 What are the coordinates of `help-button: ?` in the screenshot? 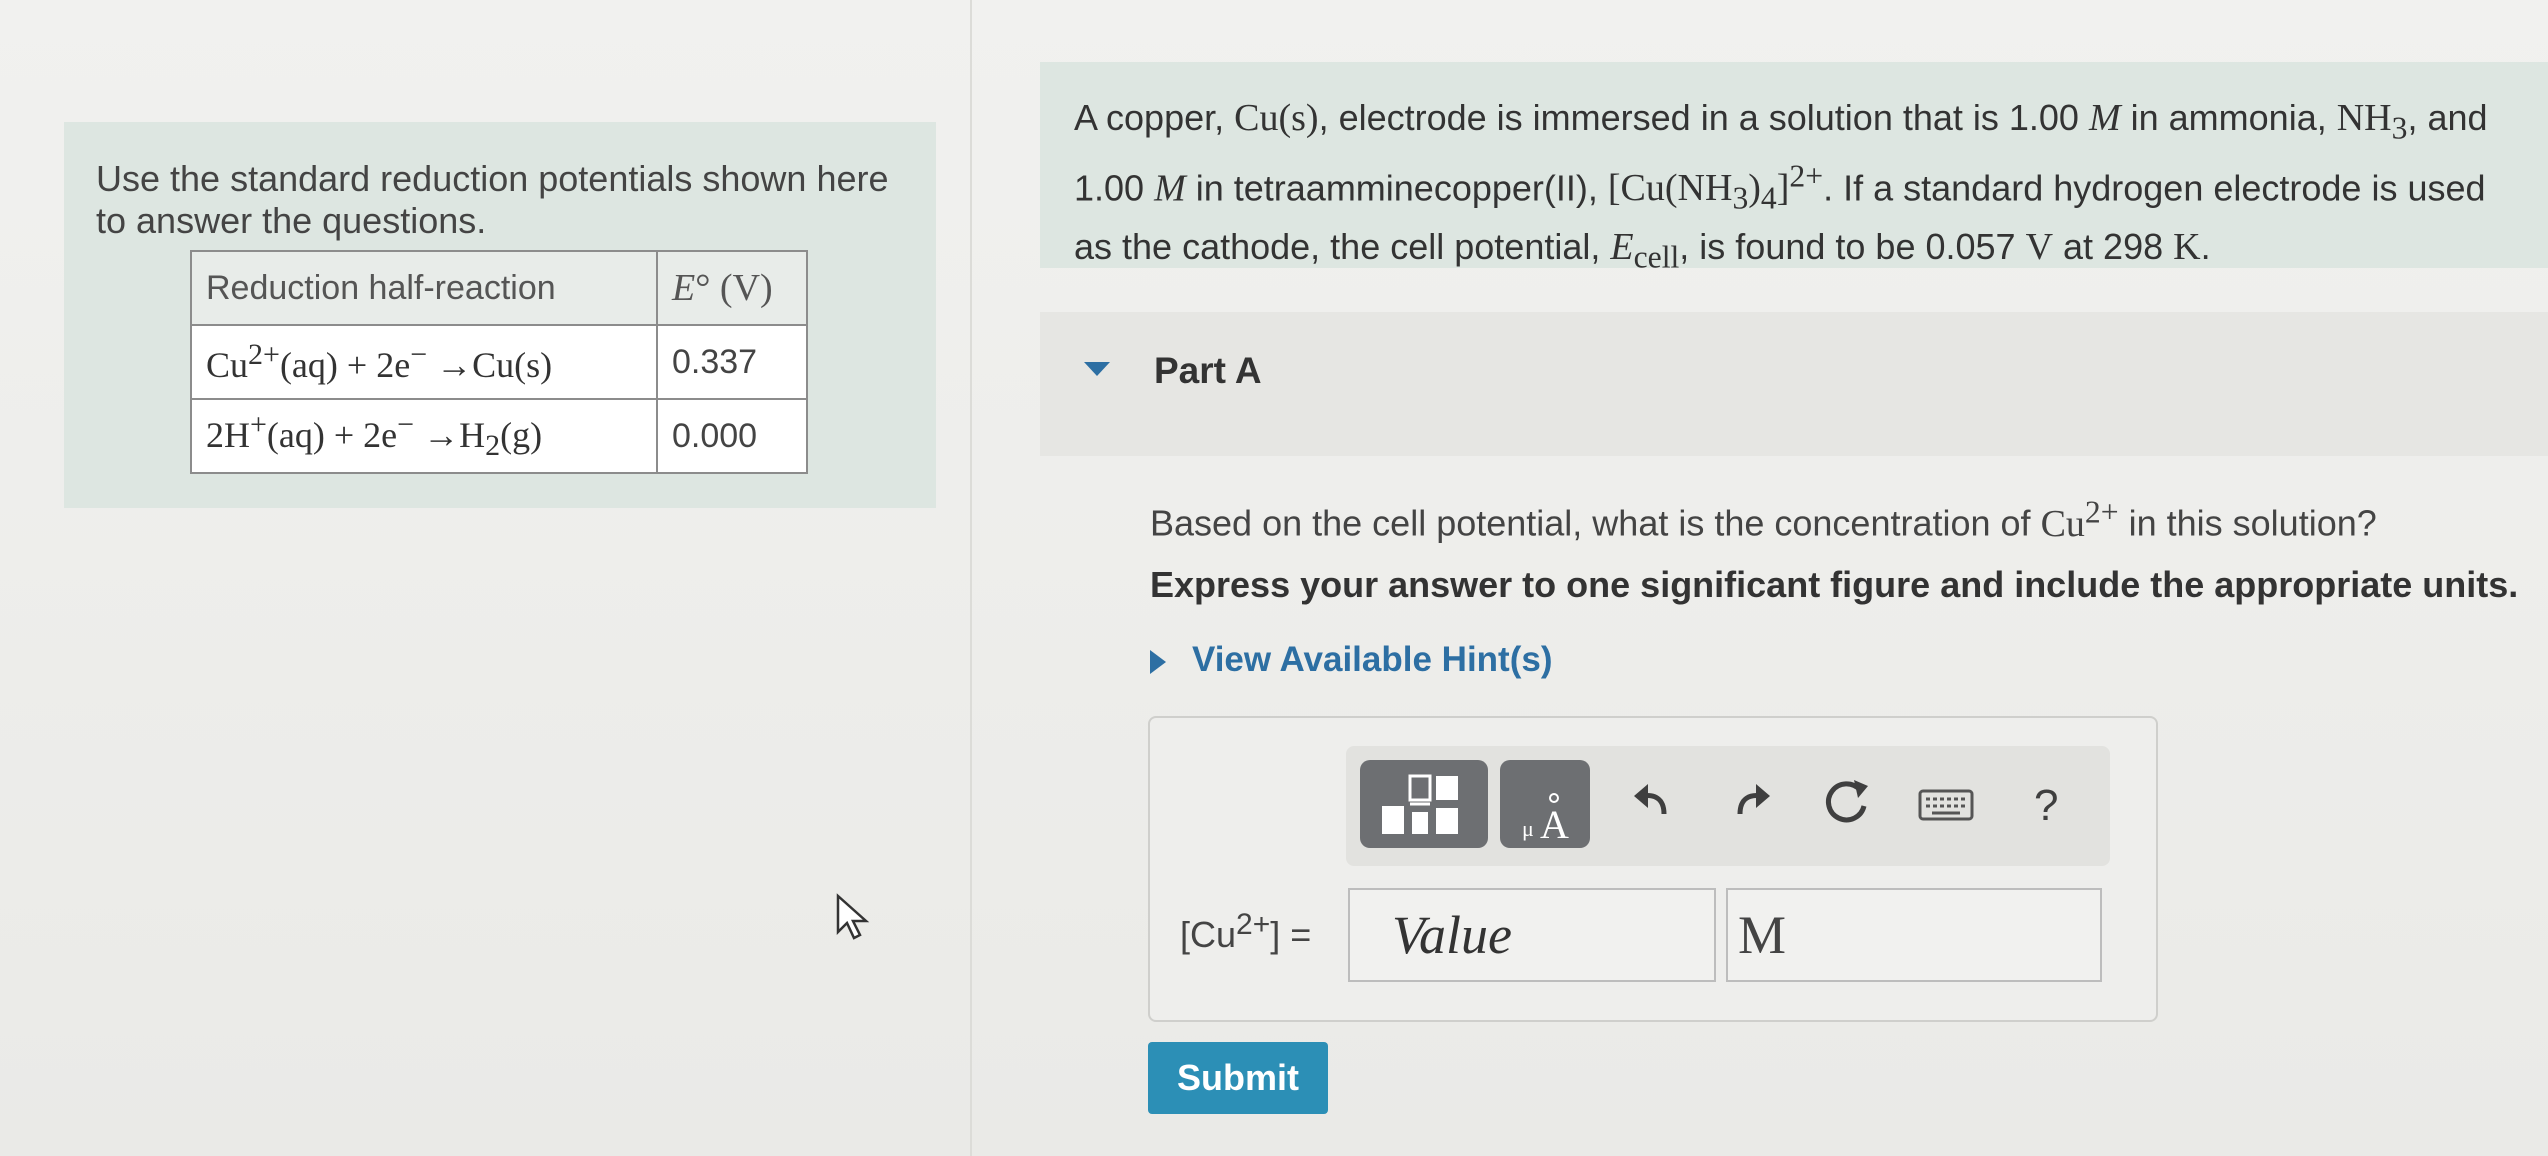 It's located at (2046, 806).